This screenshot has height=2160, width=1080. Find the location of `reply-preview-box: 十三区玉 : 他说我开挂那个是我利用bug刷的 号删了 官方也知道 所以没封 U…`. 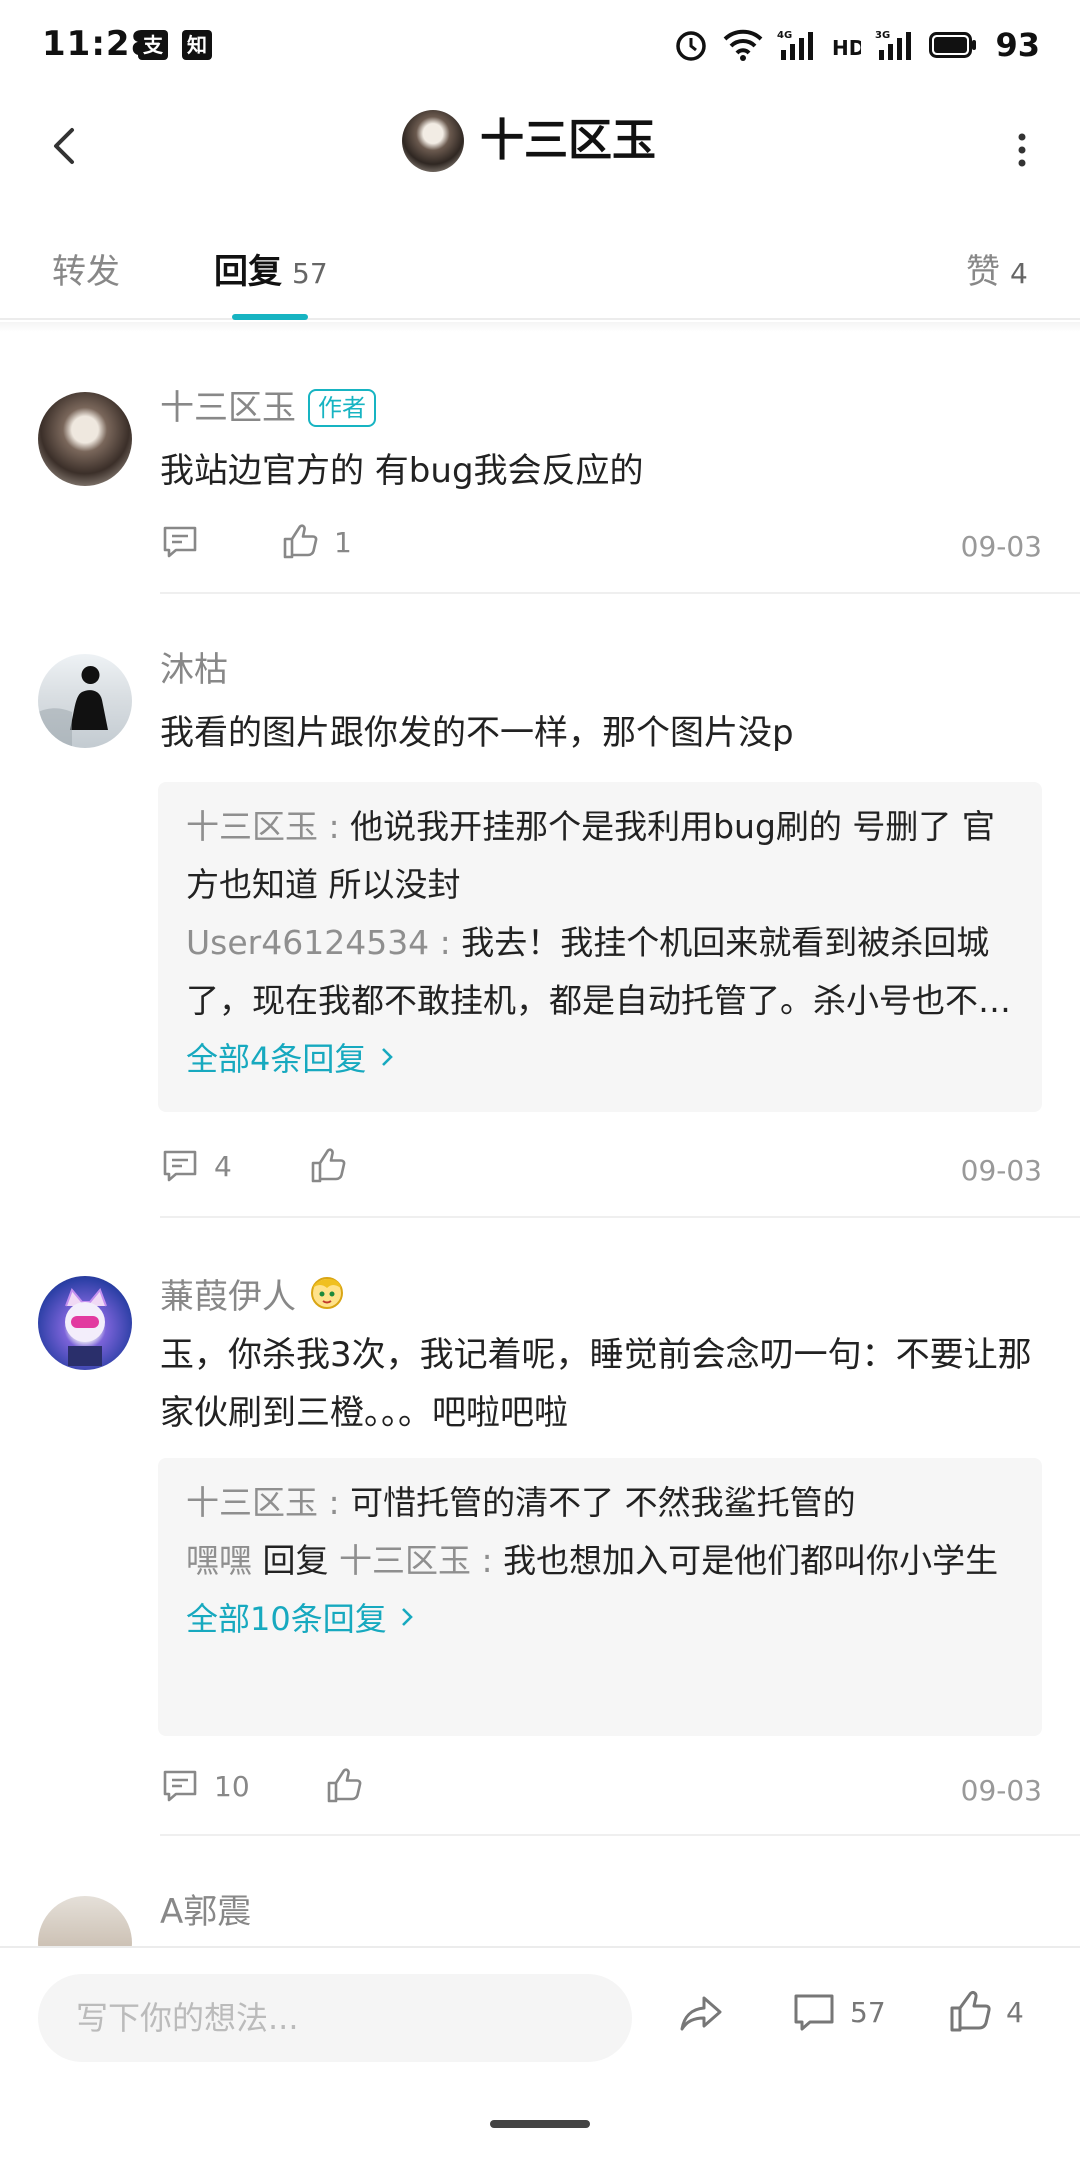

reply-preview-box: 十三区玉 : 他说我开挂那个是我利用bug刷的 号删了 官方也知道 所以没封 U… is located at coordinates (600, 947).